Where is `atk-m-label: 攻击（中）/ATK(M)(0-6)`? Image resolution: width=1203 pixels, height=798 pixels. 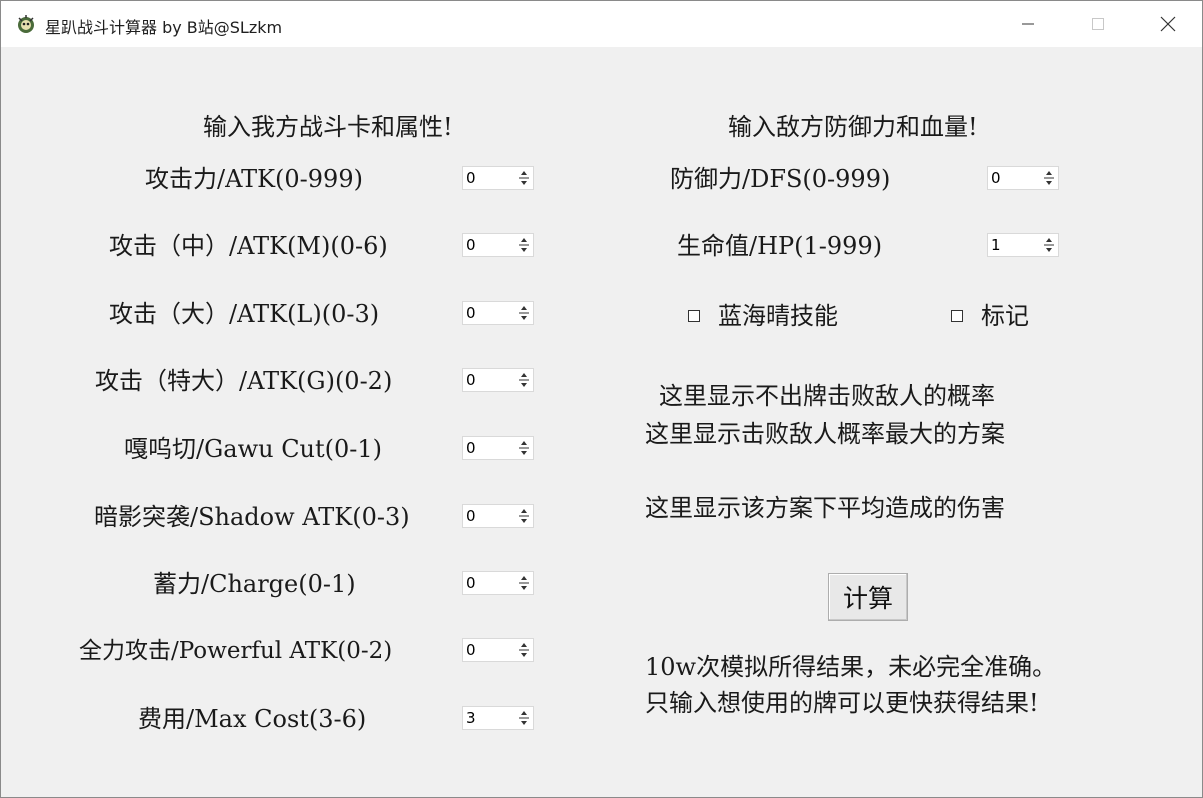
atk-m-label: 攻击（中）/ATK(M)(0-6) is located at coordinates (248, 246).